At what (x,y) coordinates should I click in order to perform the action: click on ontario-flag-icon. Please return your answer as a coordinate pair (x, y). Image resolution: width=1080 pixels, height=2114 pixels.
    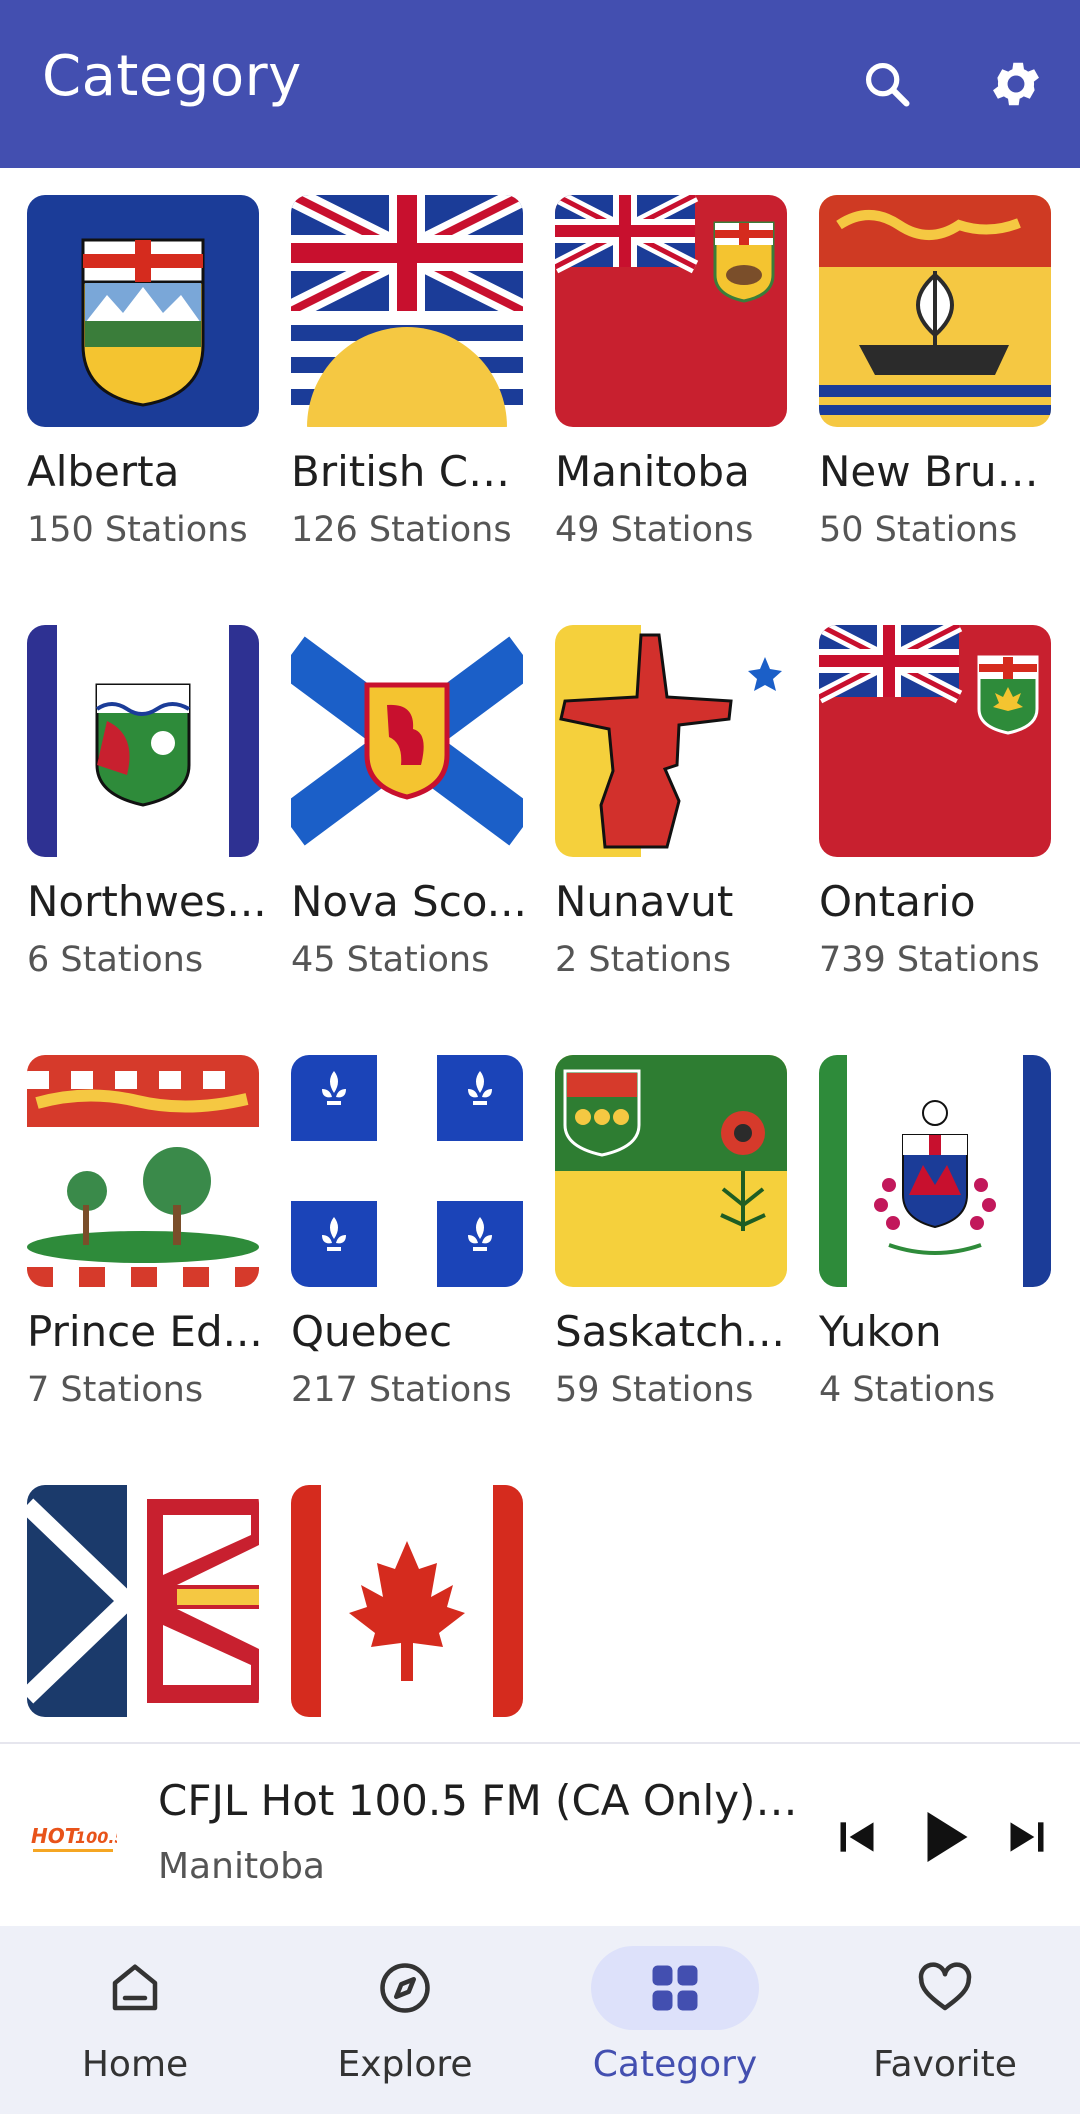
    Looking at the image, I should click on (935, 741).